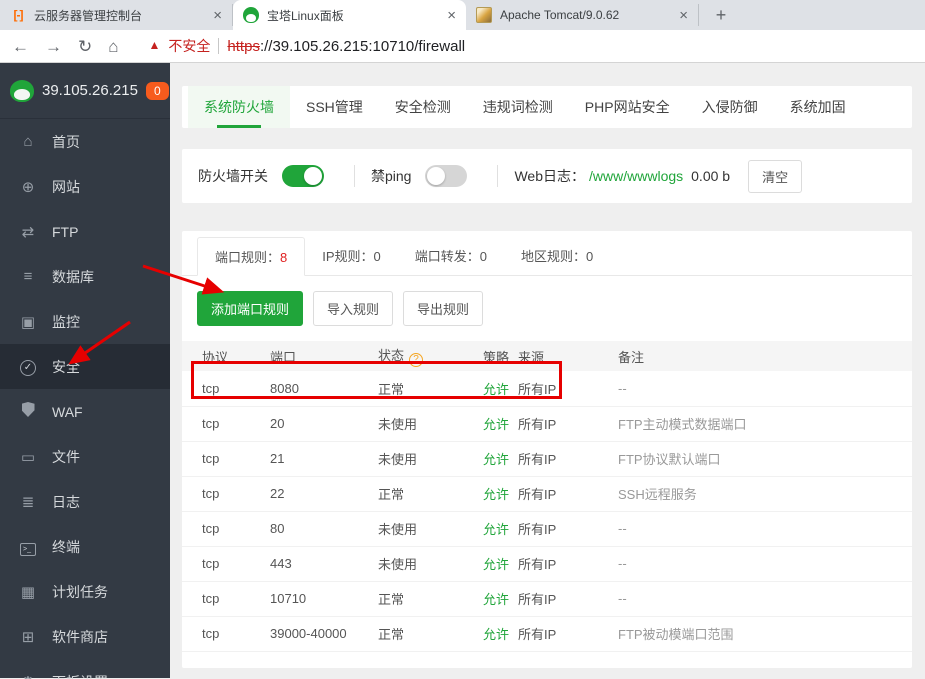 The width and height of the screenshot is (925, 679). I want to click on rule-actions: 添加端口规则 导入规则 导出规则, so click(547, 301).